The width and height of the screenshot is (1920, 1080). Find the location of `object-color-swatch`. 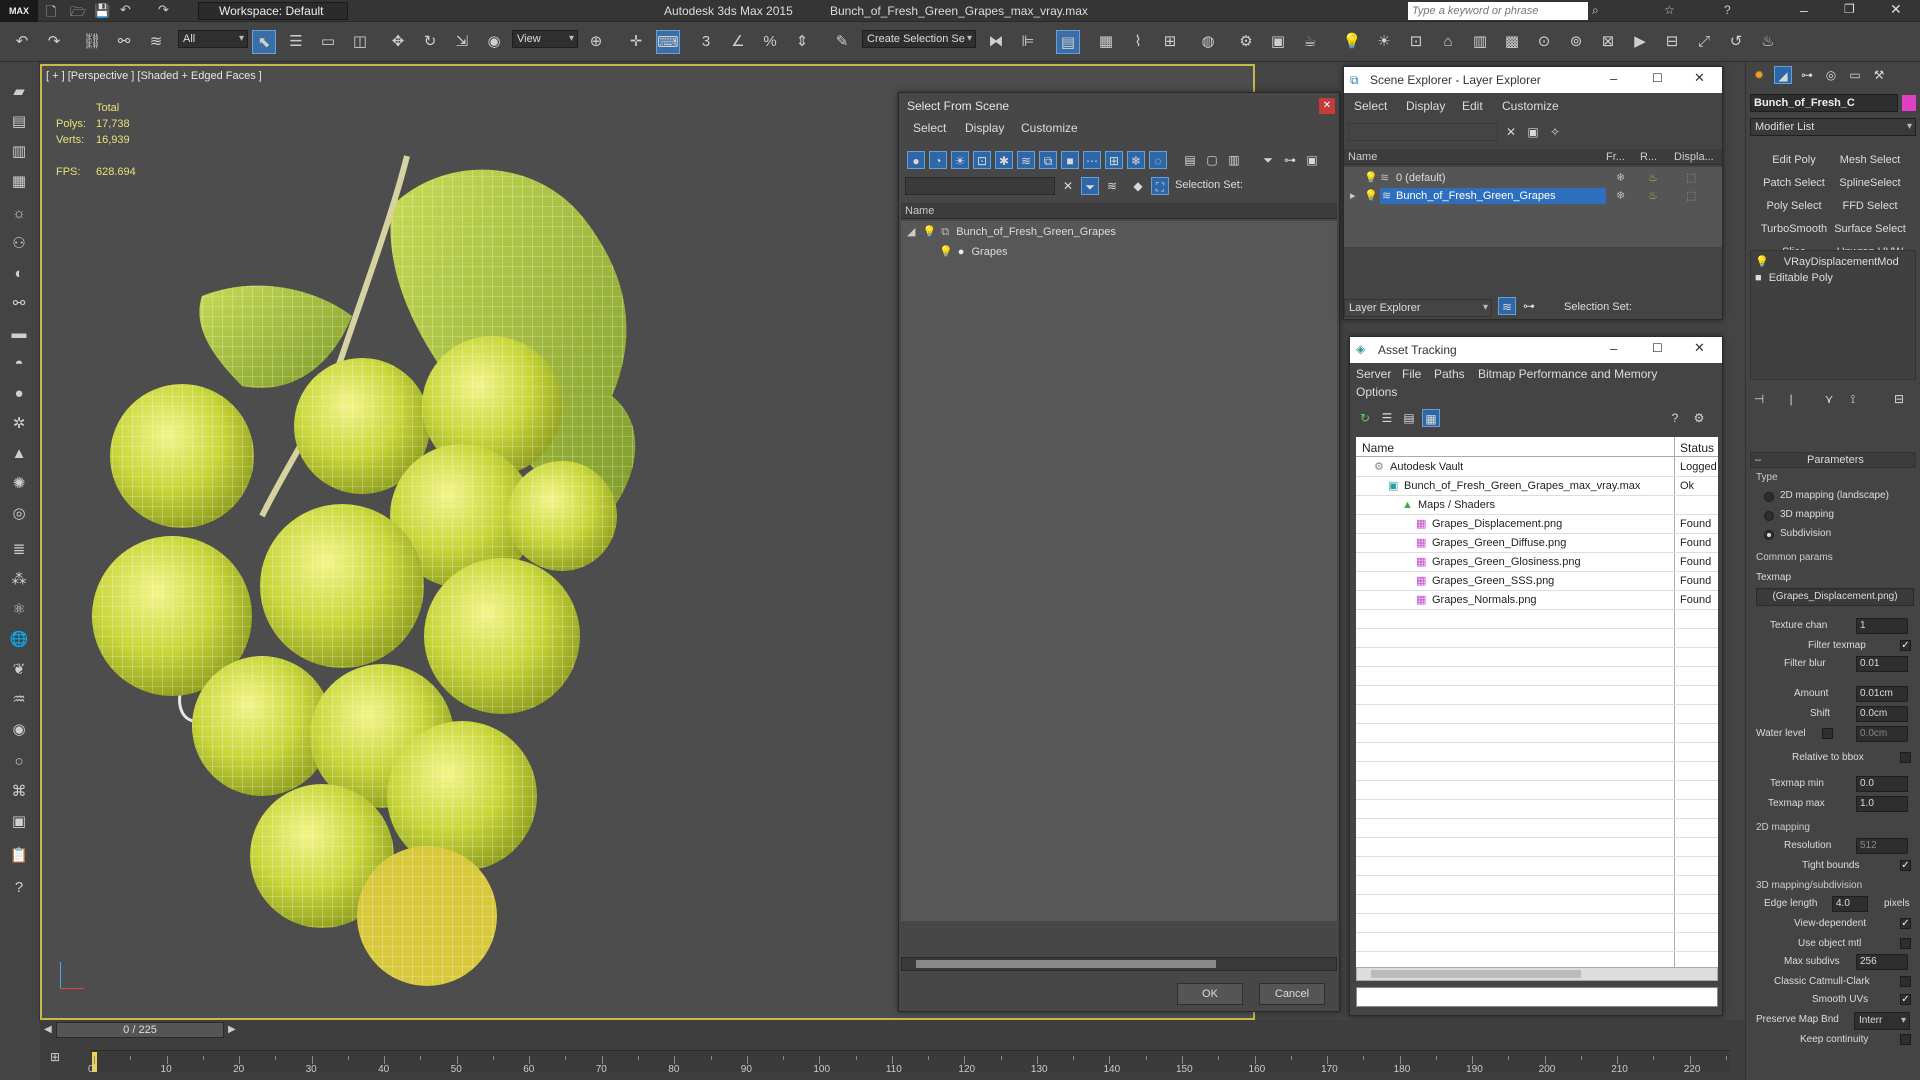

object-color-swatch is located at coordinates (1909, 103).